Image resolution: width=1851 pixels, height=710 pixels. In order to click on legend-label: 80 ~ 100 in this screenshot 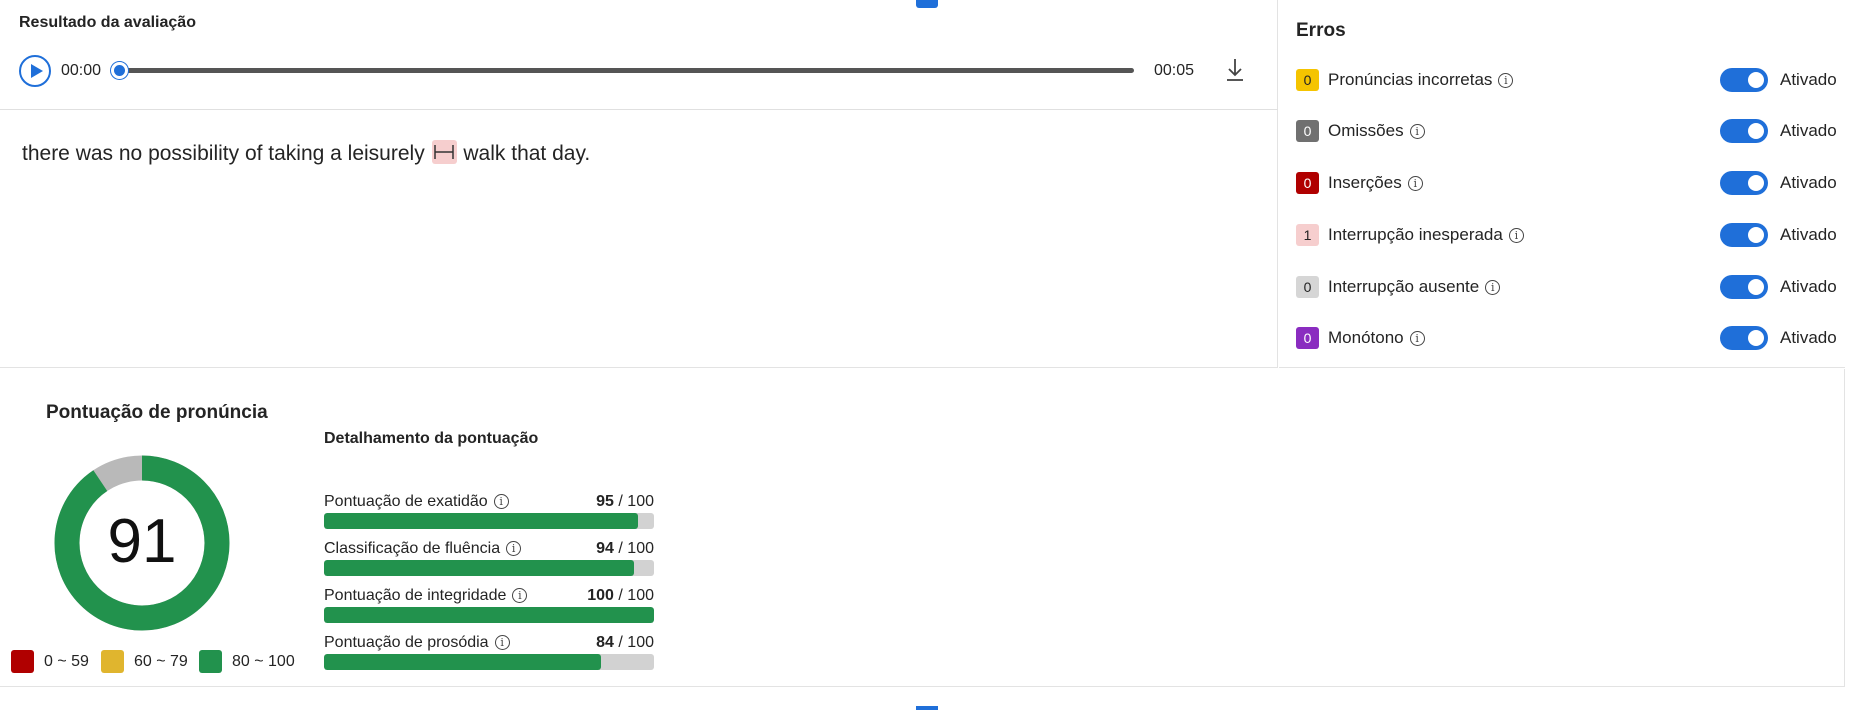, I will do `click(263, 661)`.